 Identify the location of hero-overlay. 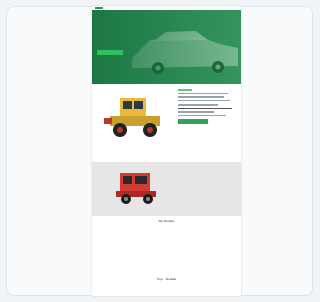
(166, 47).